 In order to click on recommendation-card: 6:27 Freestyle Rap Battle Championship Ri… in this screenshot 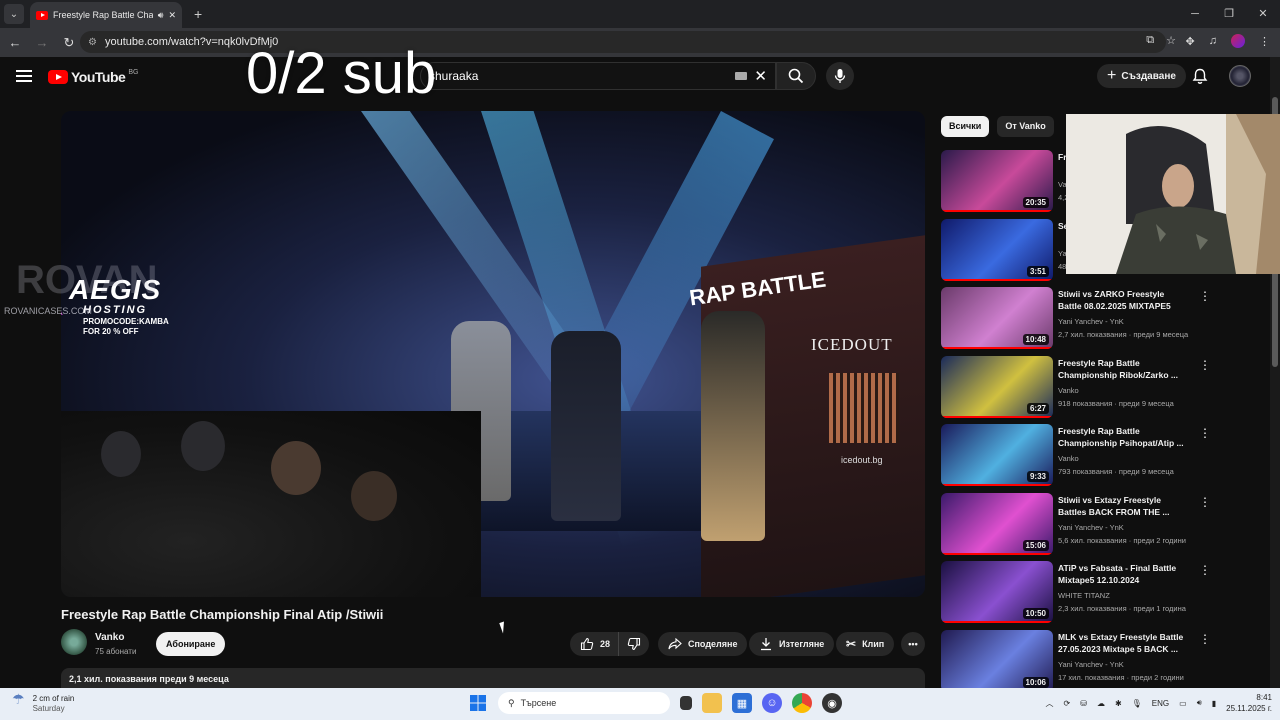, I will do `click(1081, 386)`.